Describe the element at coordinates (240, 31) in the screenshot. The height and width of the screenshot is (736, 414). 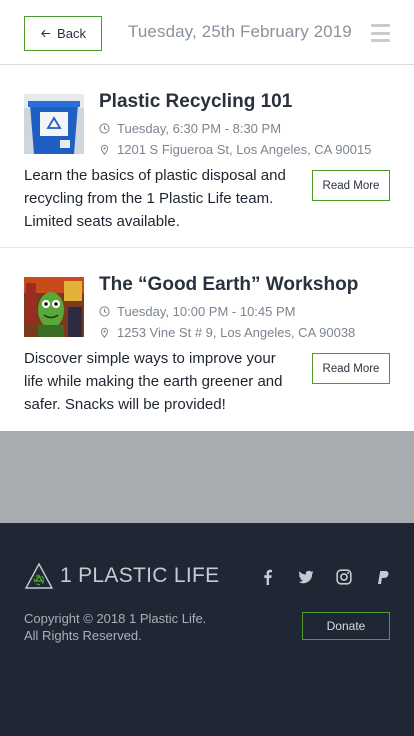
I see `page-title: Tuesday, 25th February 2019` at that location.